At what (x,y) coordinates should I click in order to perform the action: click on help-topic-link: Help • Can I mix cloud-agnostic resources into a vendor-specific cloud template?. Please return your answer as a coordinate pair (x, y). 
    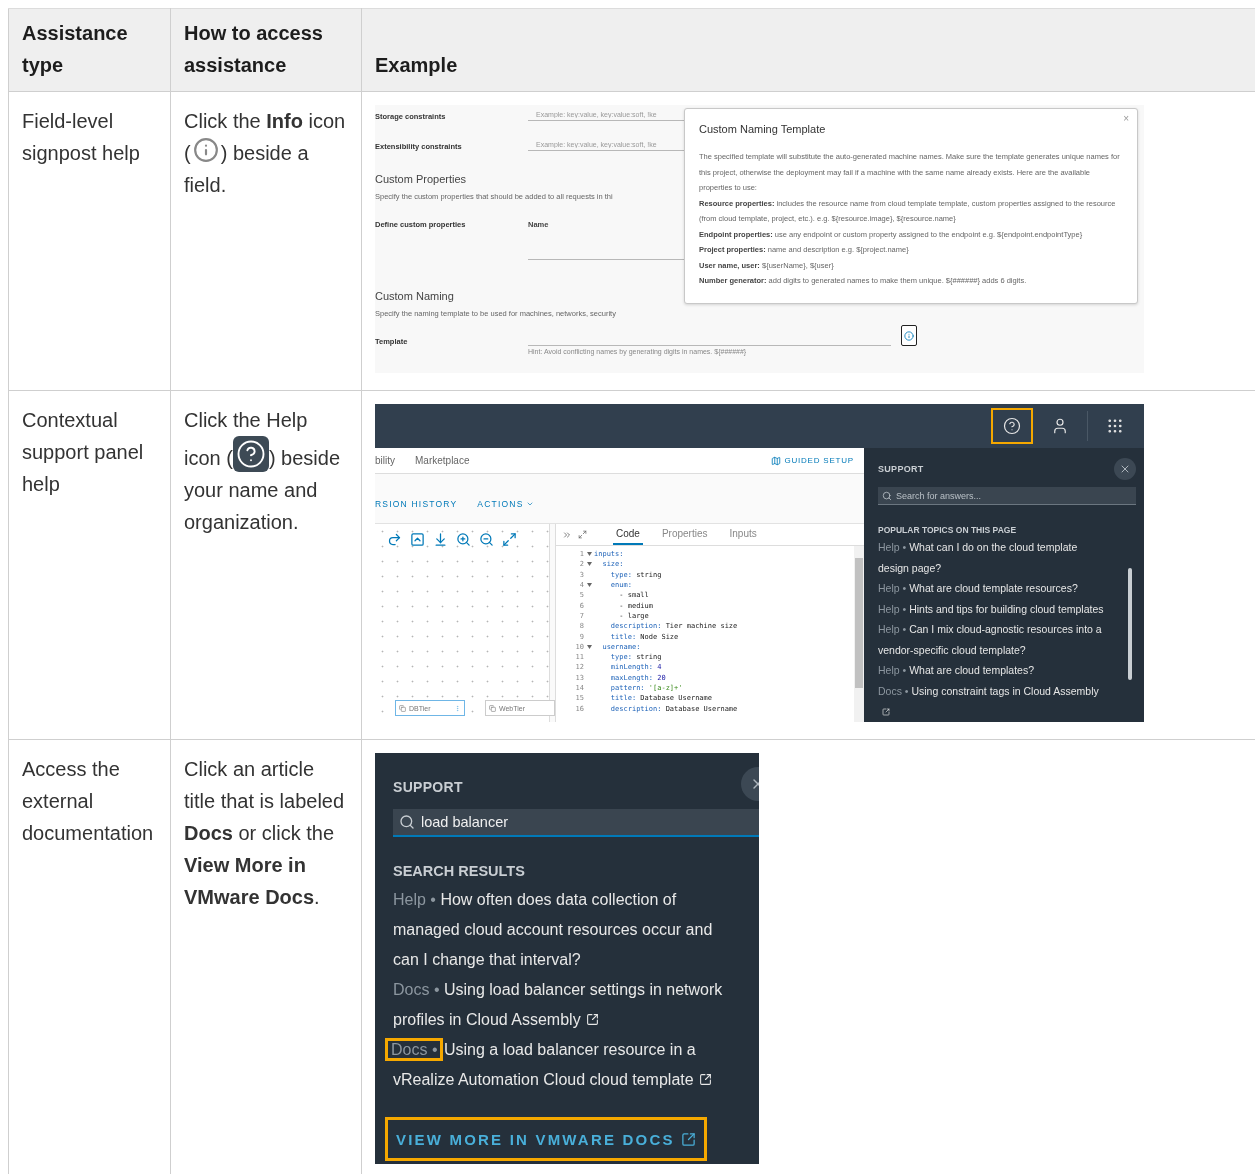
    Looking at the image, I should click on (1000, 639).